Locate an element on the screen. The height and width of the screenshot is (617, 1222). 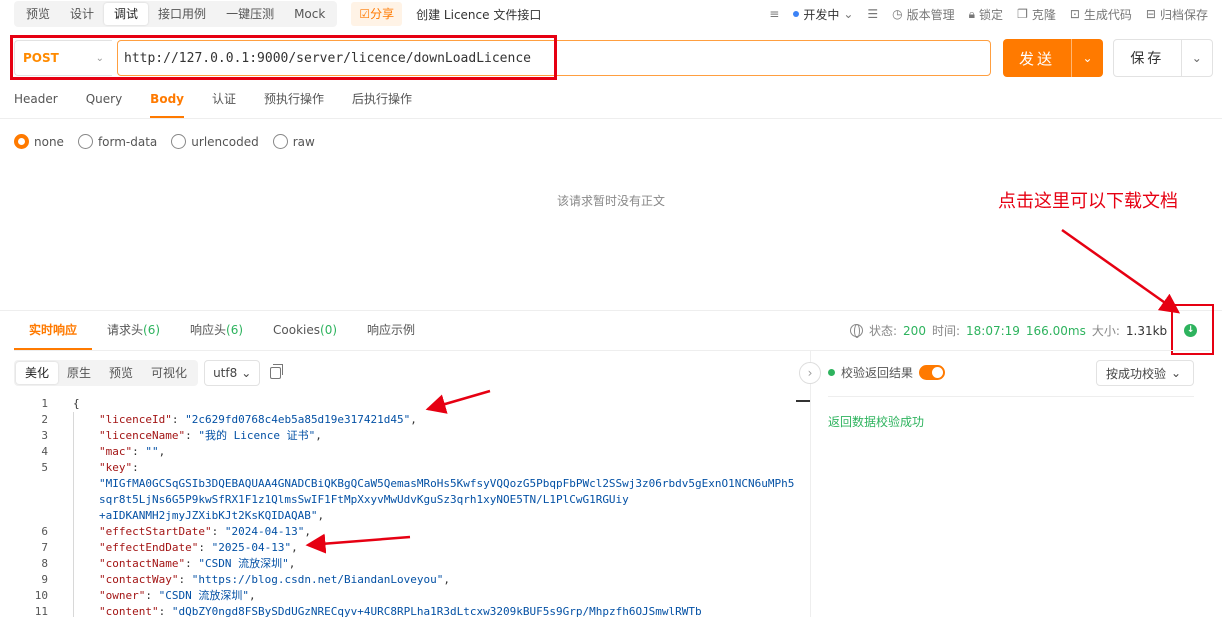
json-punct: { is located at coordinates (76, 403).